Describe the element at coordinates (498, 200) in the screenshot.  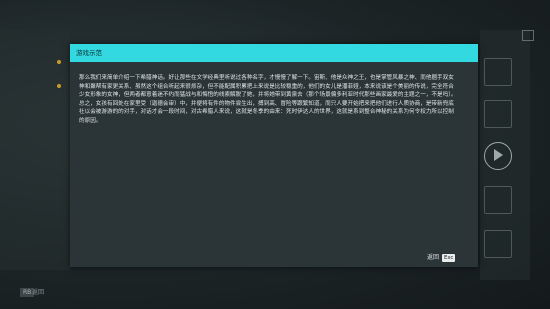
I see `character-icon` at that location.